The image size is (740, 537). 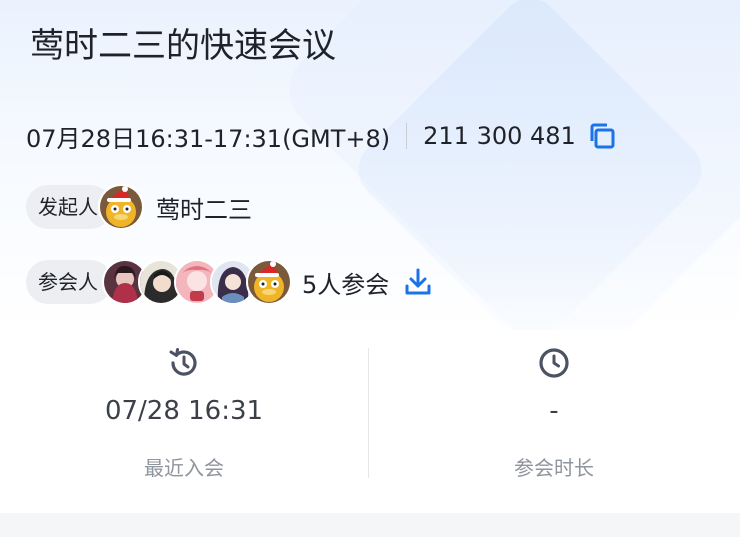 I want to click on host-name: 莺时二三, so click(x=204, y=209).